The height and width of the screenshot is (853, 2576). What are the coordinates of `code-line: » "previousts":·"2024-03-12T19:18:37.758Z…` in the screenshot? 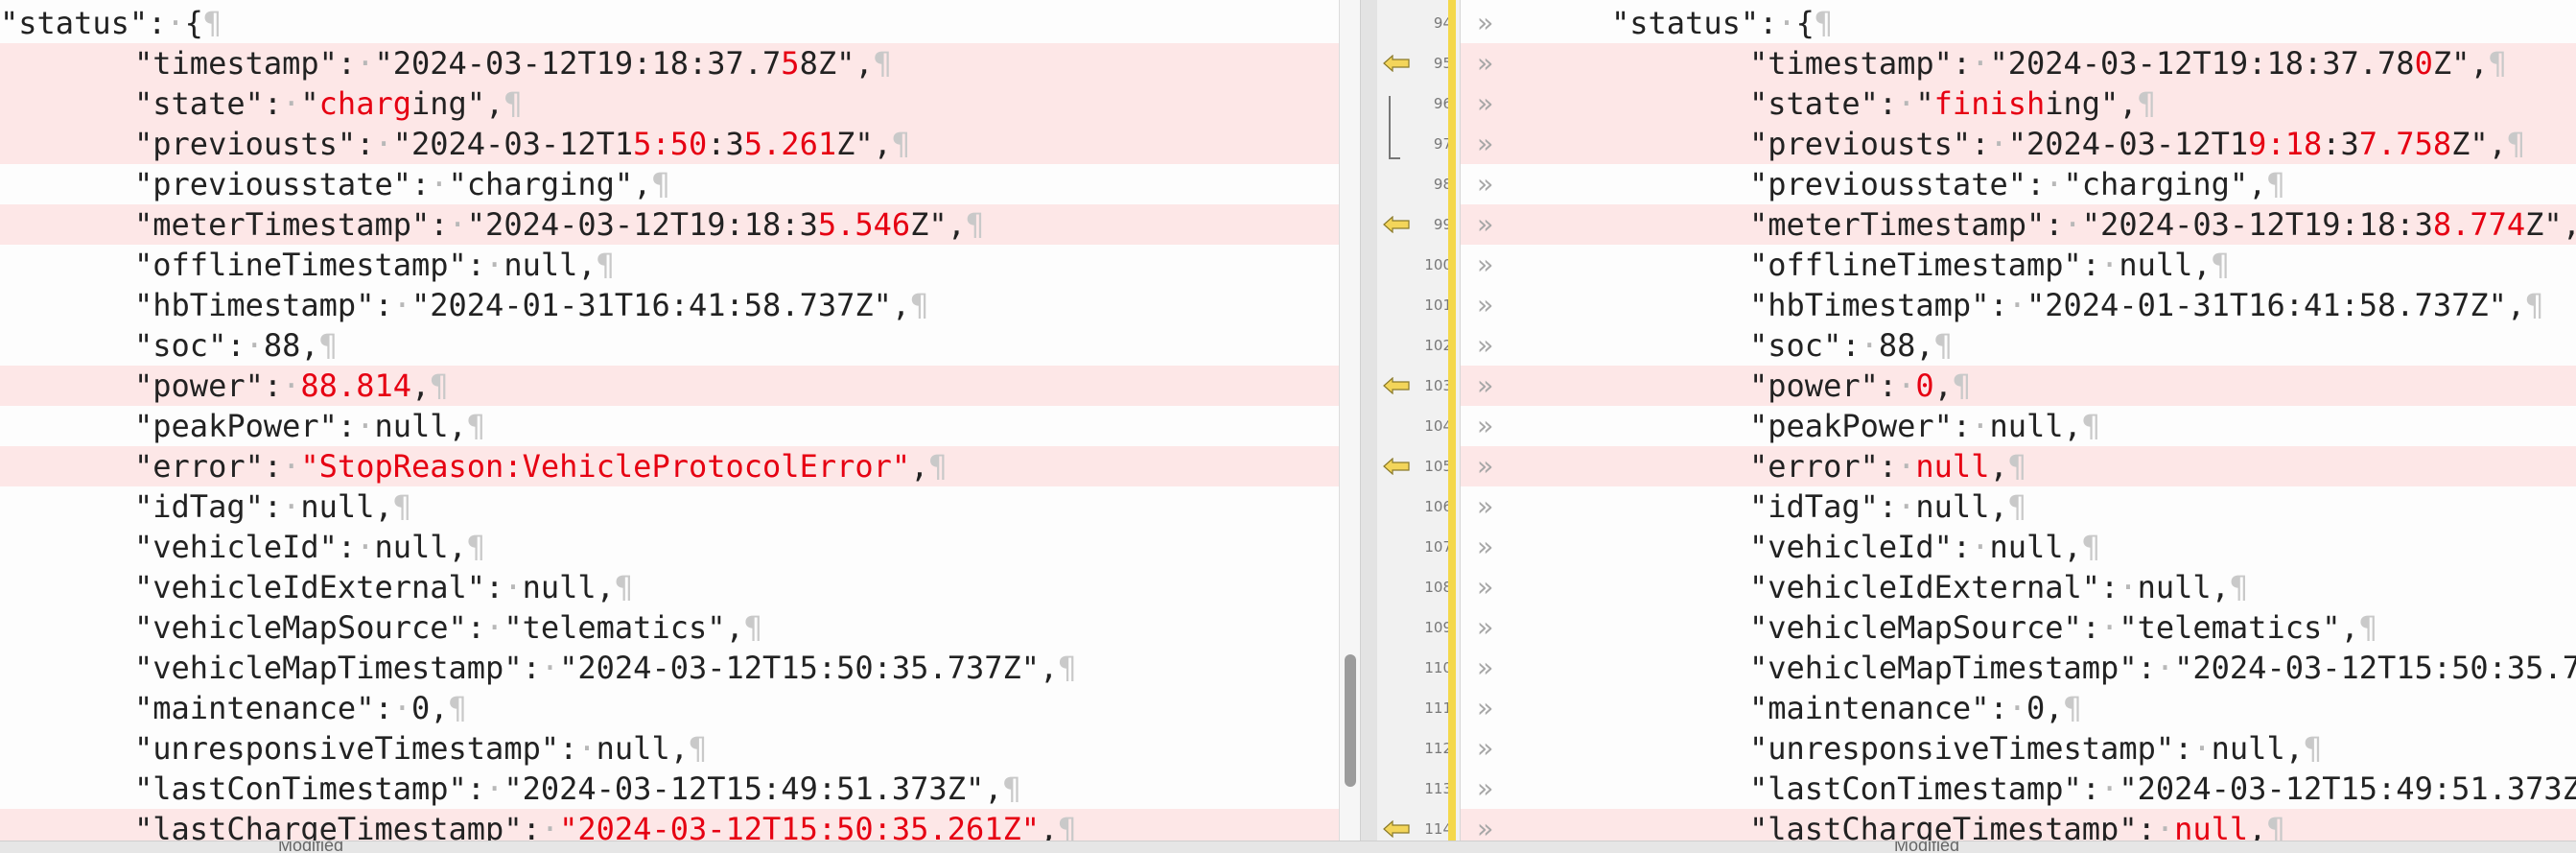 It's located at (1976, 144).